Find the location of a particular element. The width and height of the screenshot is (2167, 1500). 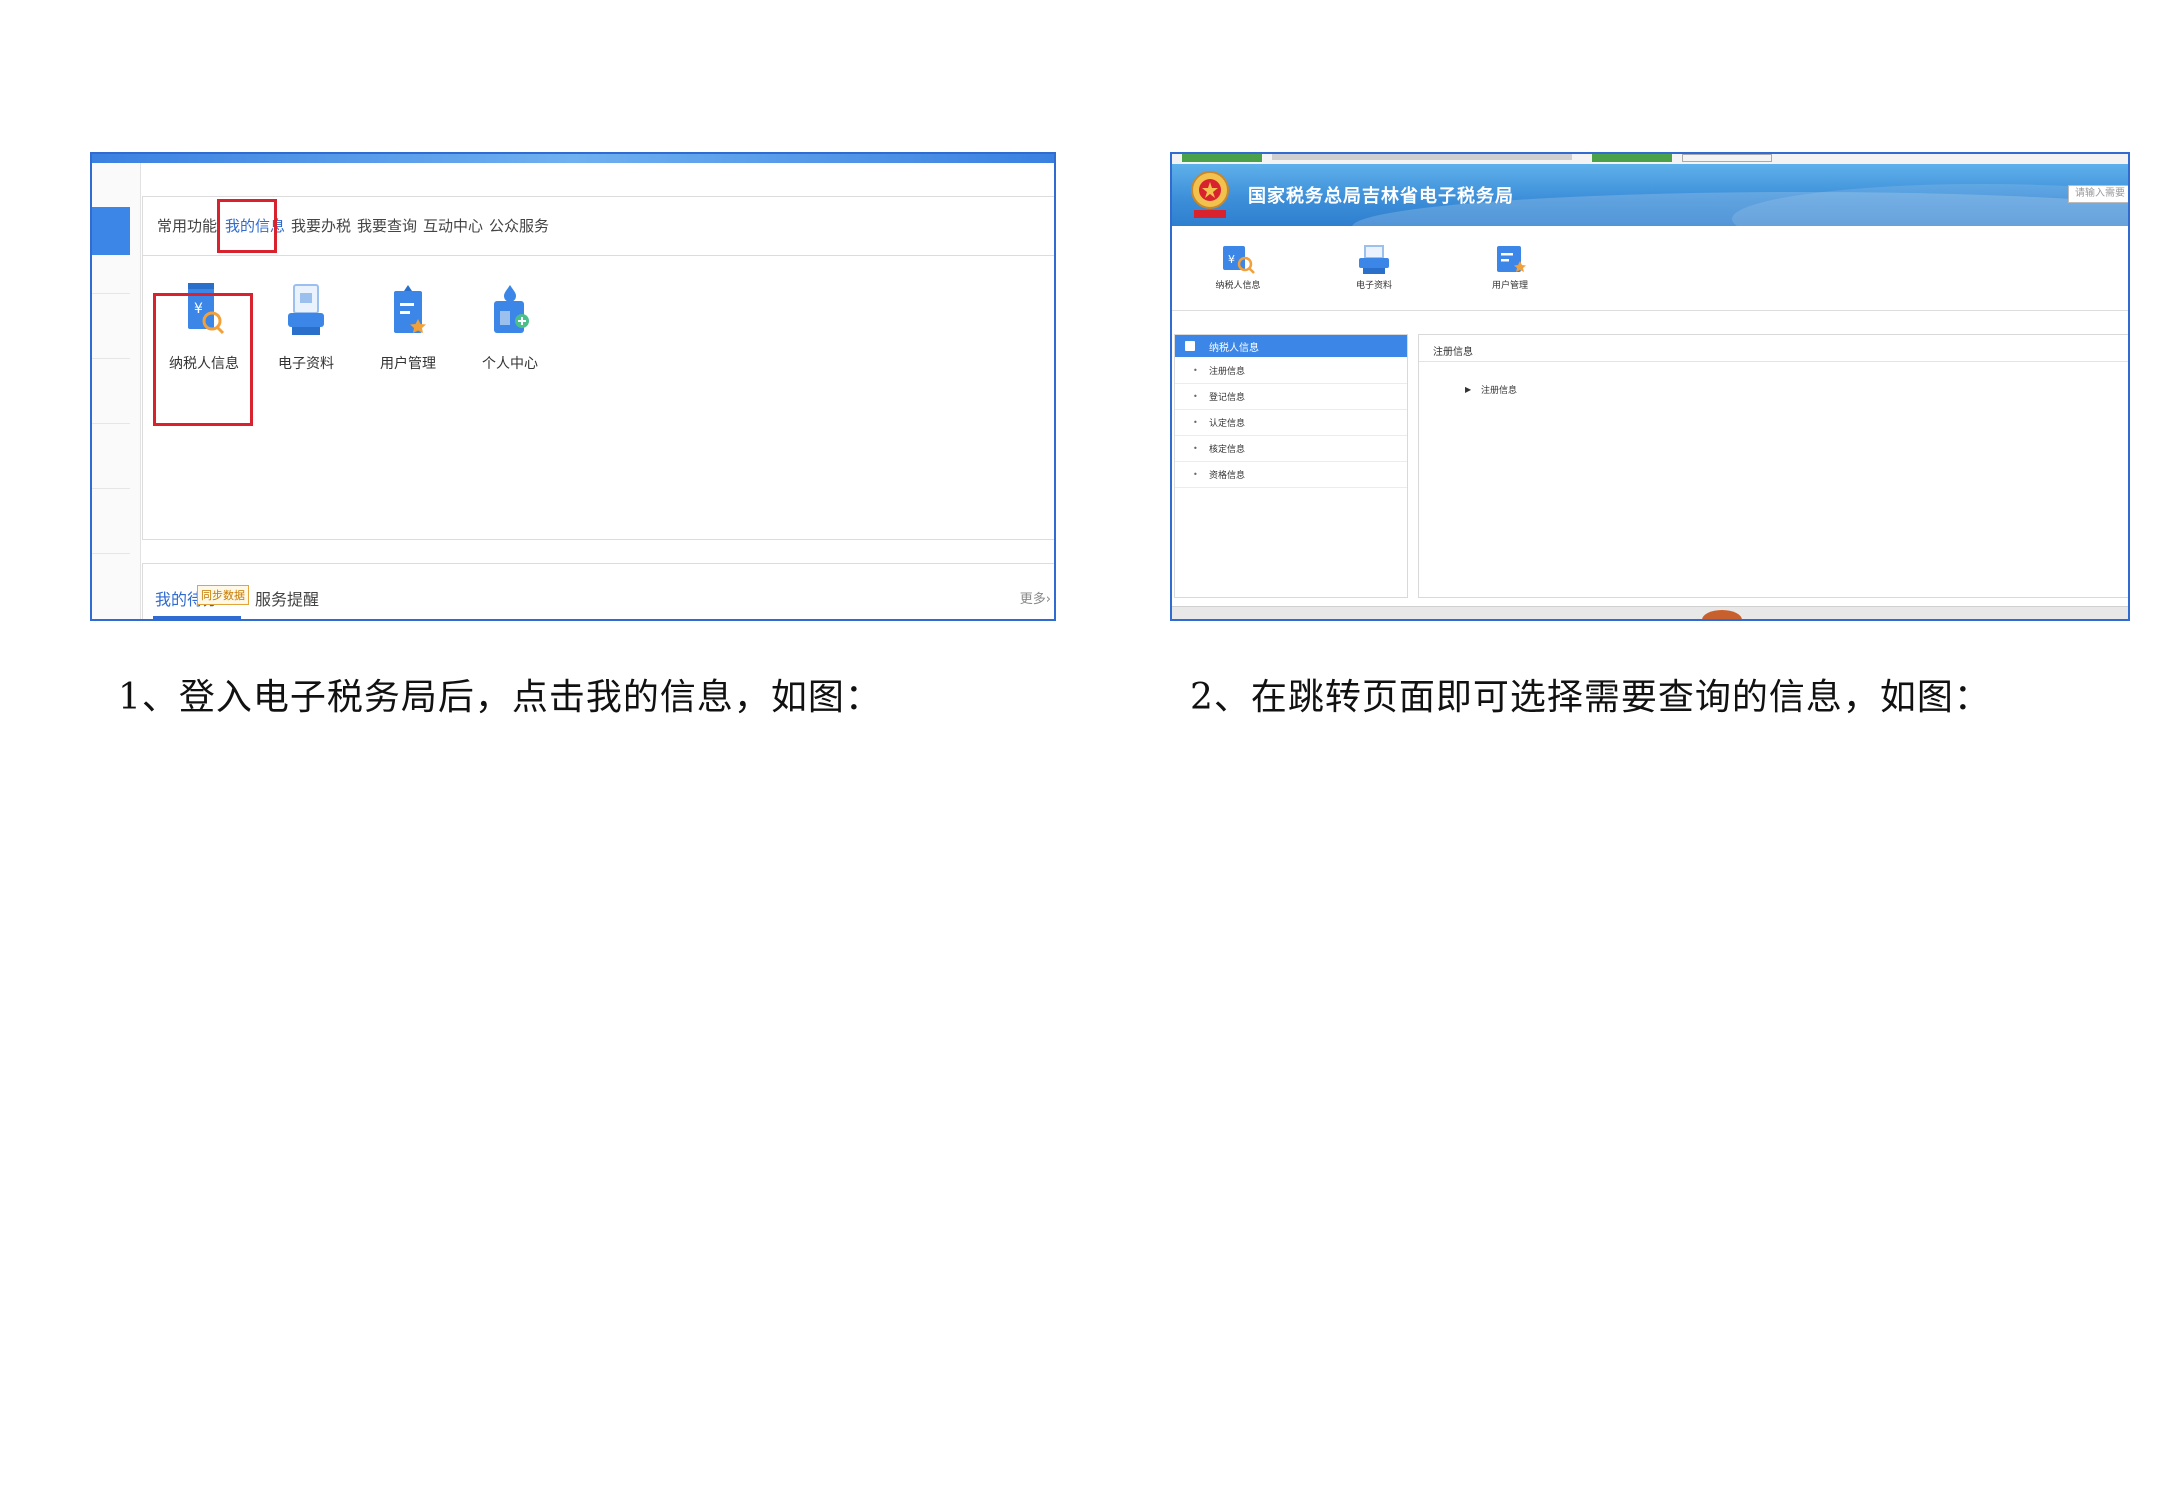

tab-service-reminder: 服务提醒 is located at coordinates (287, 598).